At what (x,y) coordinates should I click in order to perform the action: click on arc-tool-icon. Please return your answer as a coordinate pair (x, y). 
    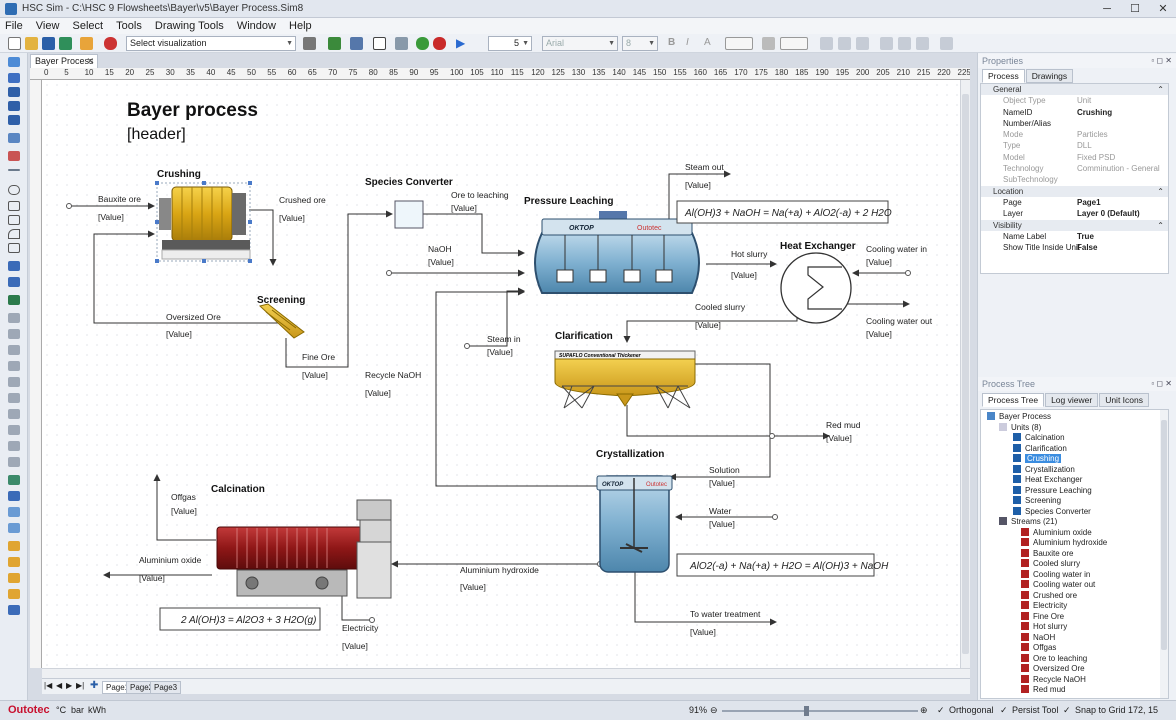
    Looking at the image, I should click on (14, 234).